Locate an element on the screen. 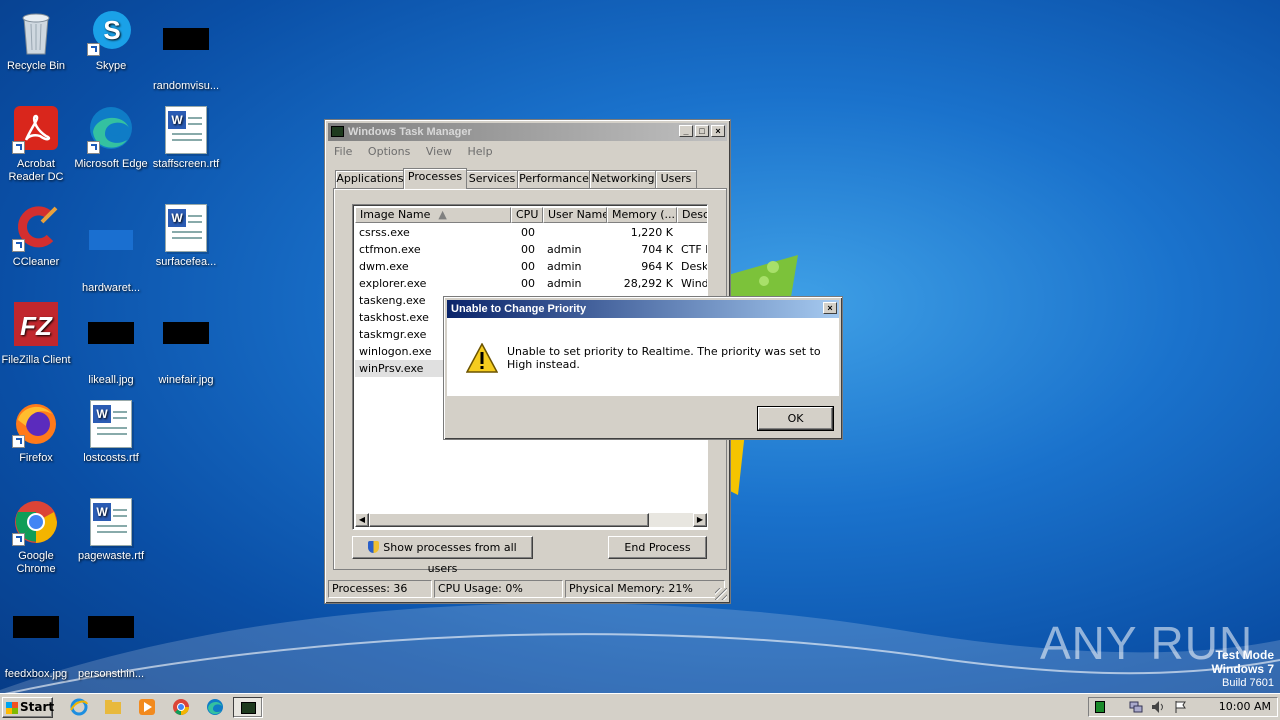  taskbar: Start 10:00 AM is located at coordinates (640, 706).